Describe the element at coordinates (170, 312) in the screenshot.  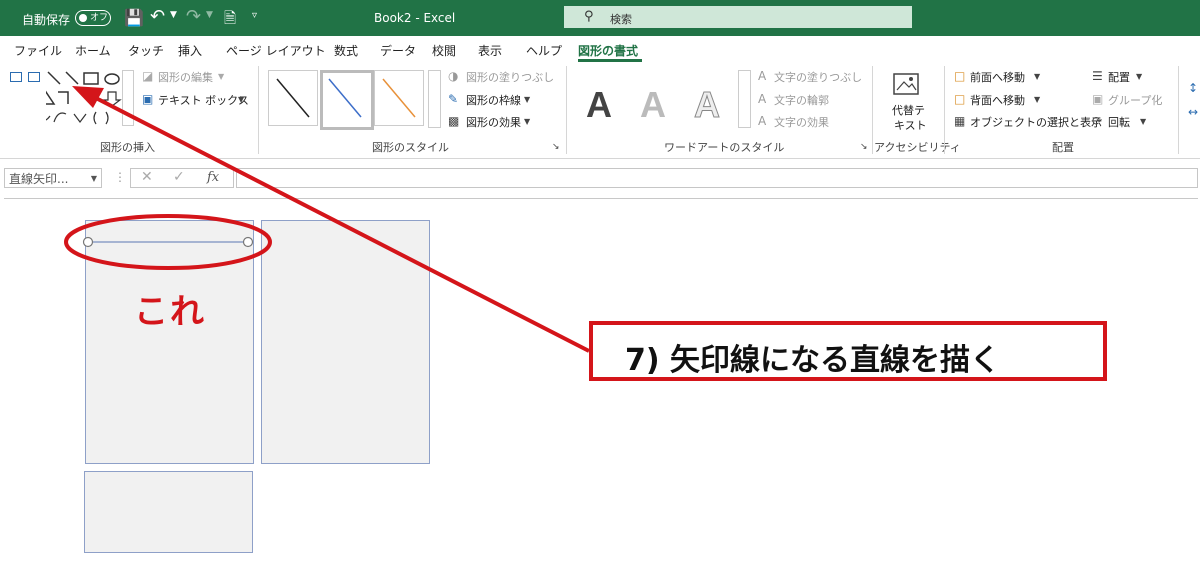
I see `kore-annotation: これ` at that location.